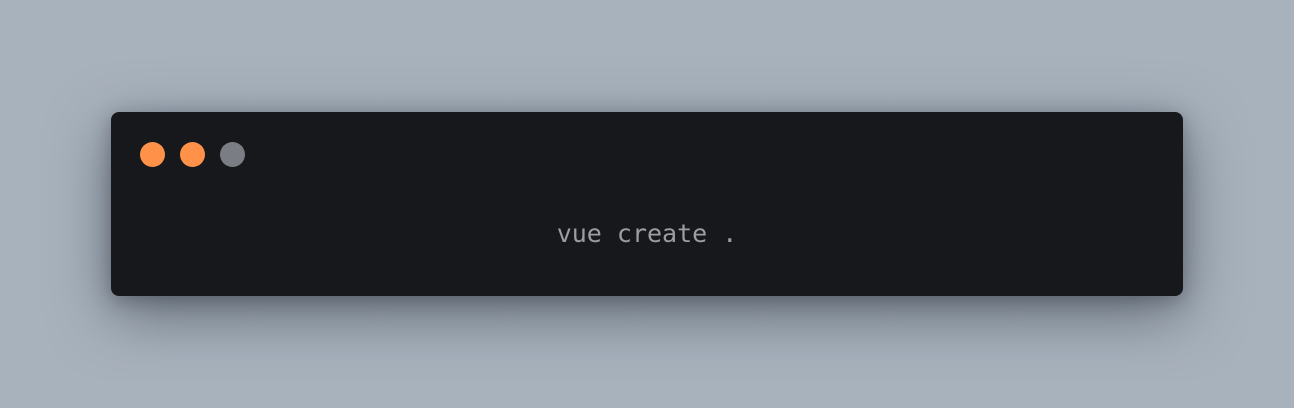 Image resolution: width=1294 pixels, height=408 pixels. Describe the element at coordinates (647, 233) in the screenshot. I see `code-line: vue create .` at that location.